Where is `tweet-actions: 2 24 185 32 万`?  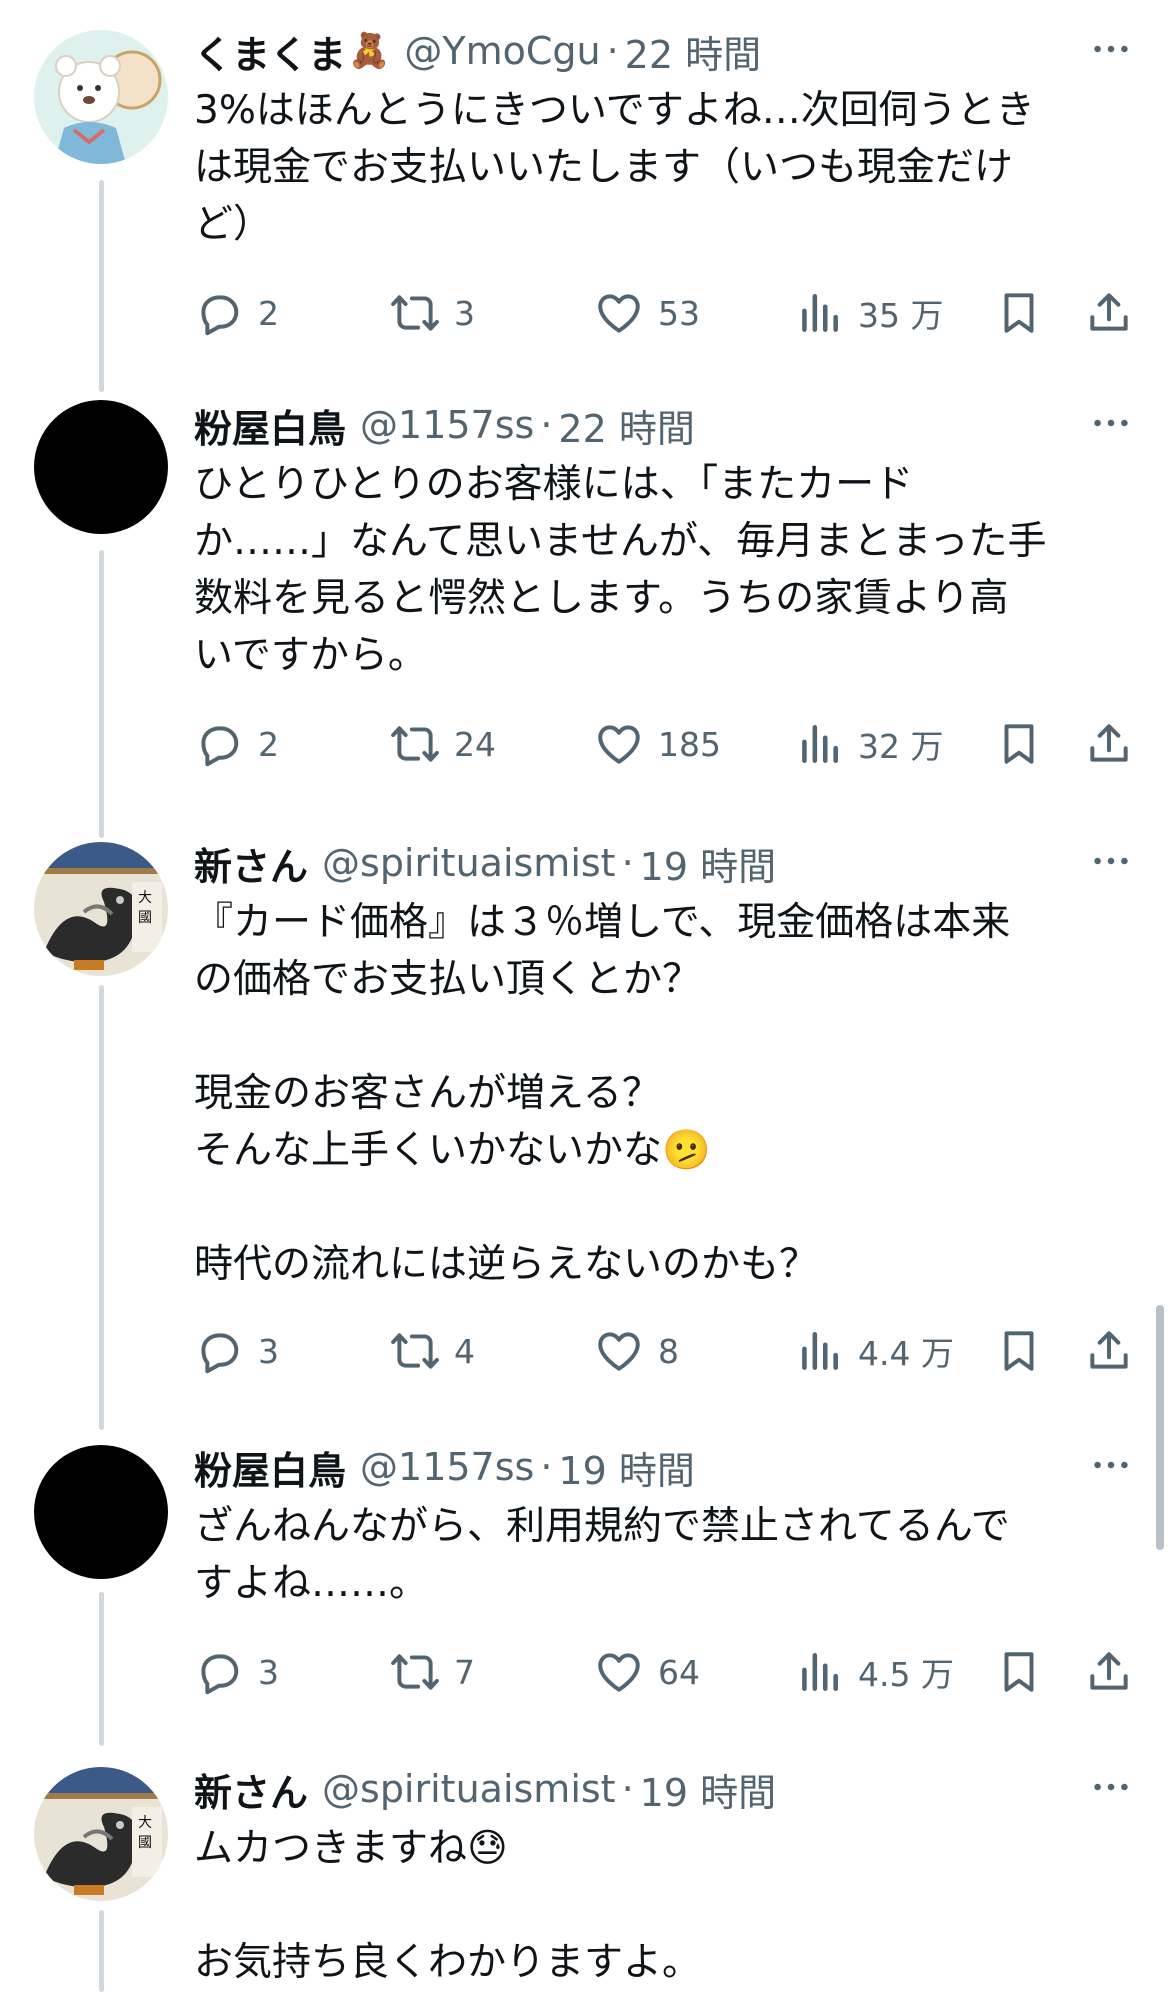 tweet-actions: 2 24 185 32 万 is located at coordinates (671, 744).